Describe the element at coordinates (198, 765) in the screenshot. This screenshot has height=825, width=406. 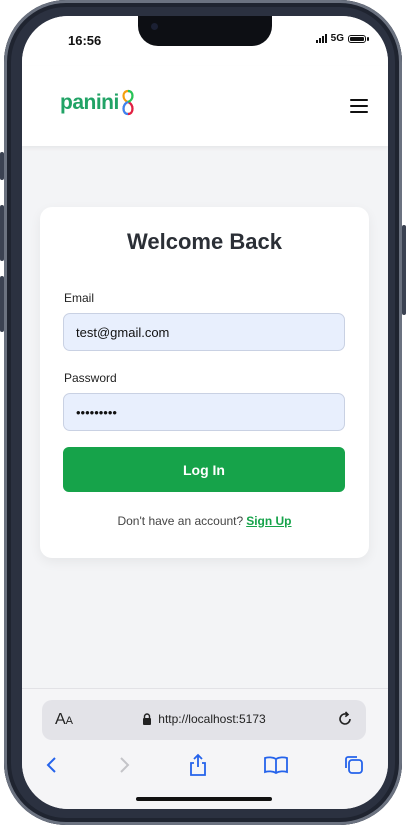
I see `share-icon` at that location.